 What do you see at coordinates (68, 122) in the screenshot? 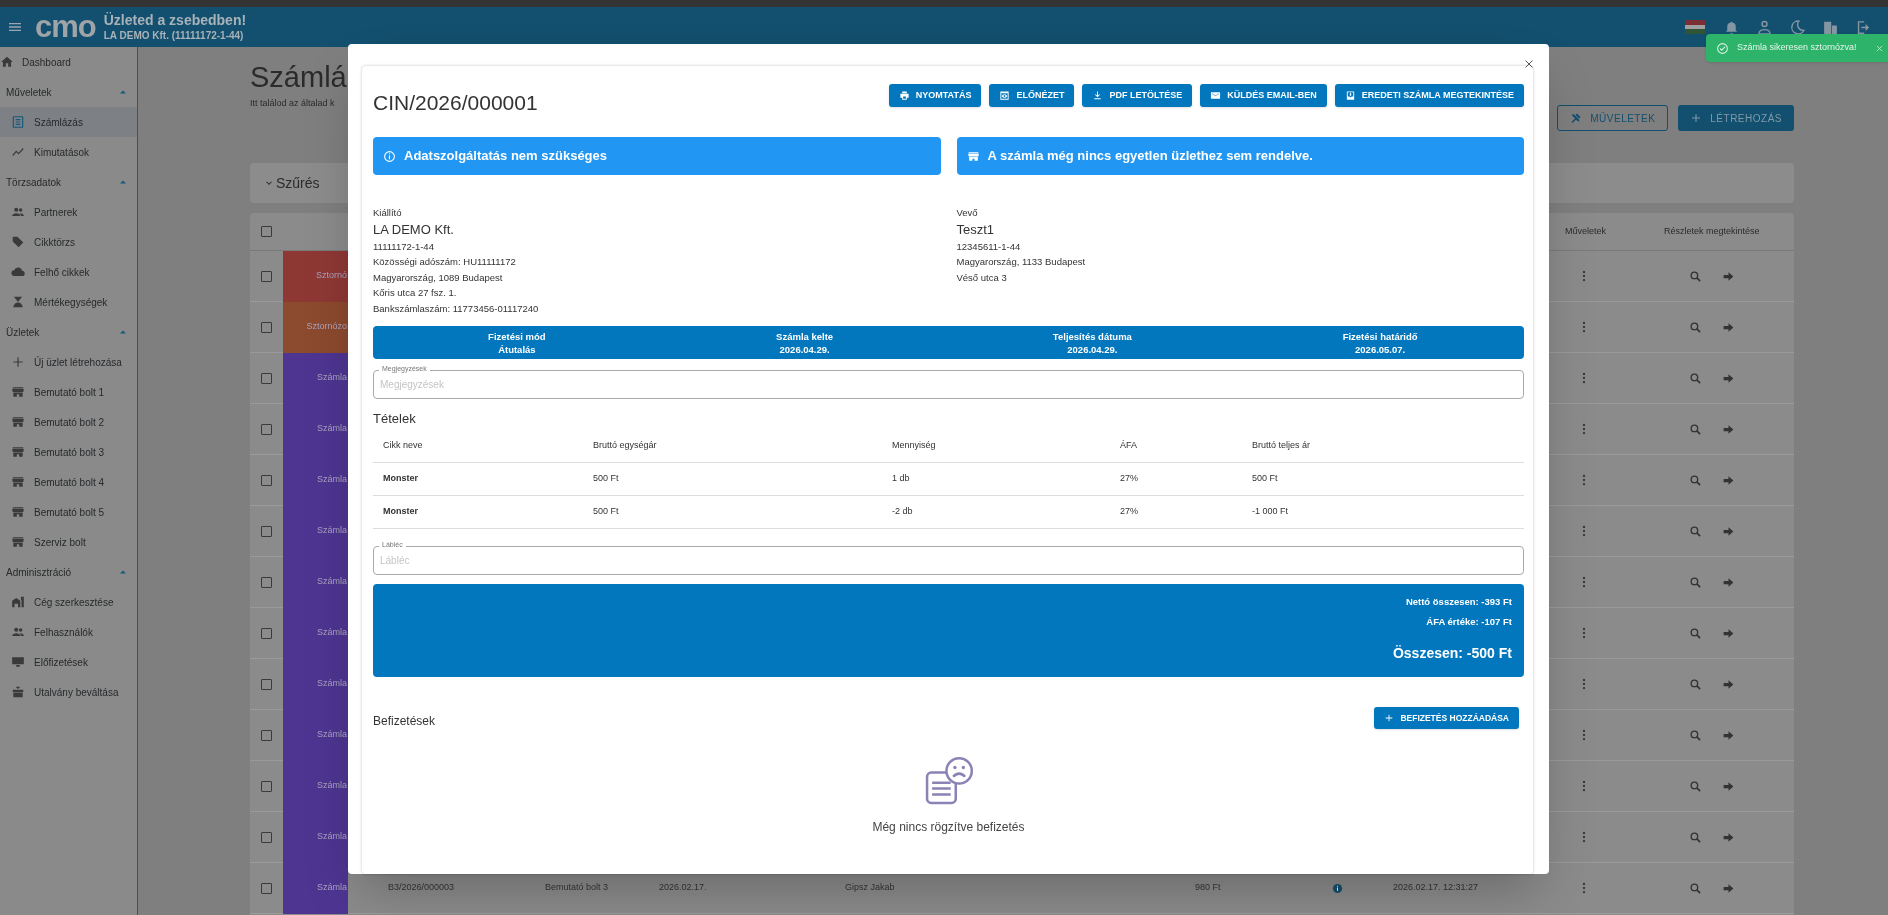
I see `sidebar-item: Számlázás` at bounding box center [68, 122].